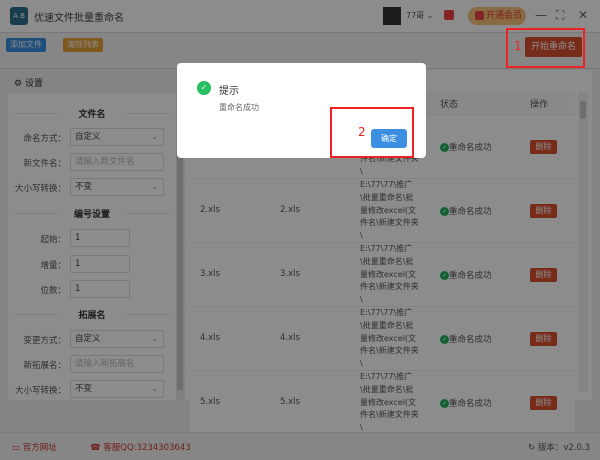 The height and width of the screenshot is (460, 600). Describe the element at coordinates (229, 91) in the screenshot. I see `dialog-title: 提示` at that location.